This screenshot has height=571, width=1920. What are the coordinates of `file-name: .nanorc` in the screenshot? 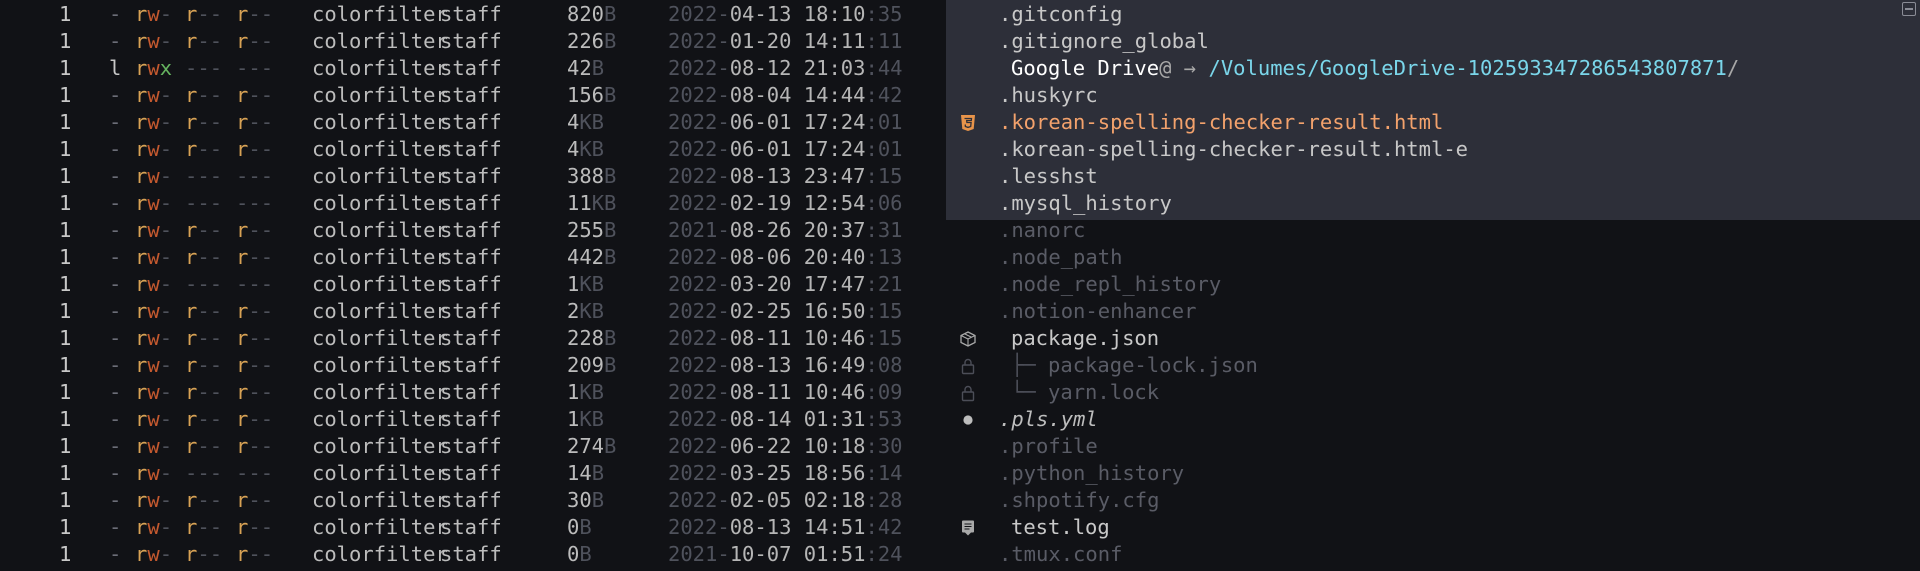 It's located at (1042, 230).